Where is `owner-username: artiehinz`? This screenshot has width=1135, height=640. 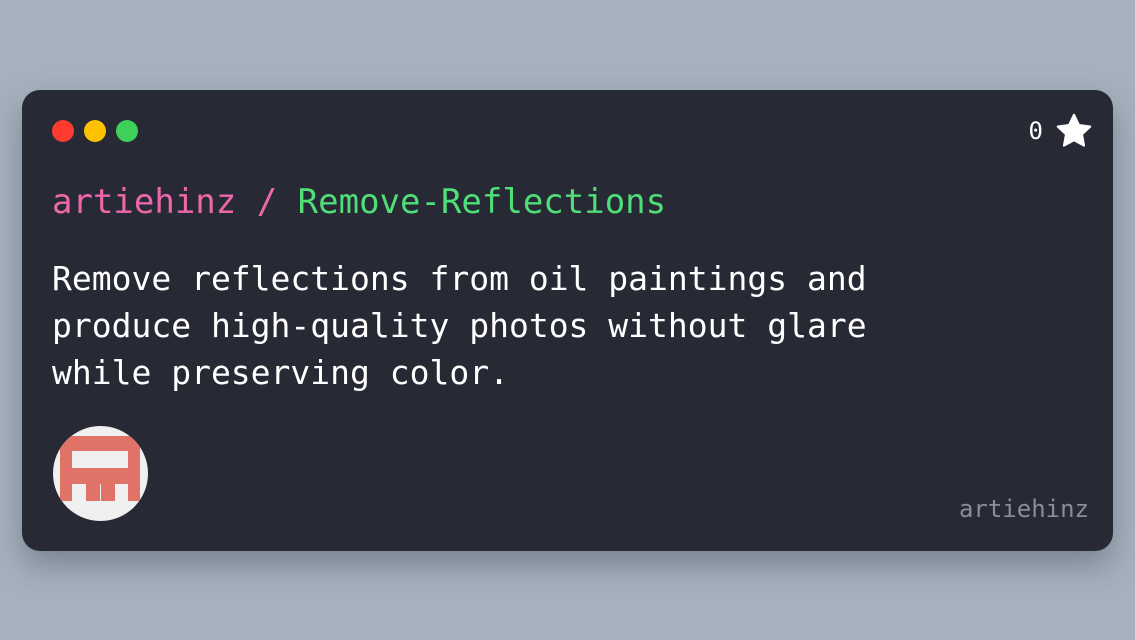
owner-username: artiehinz is located at coordinates (1024, 509).